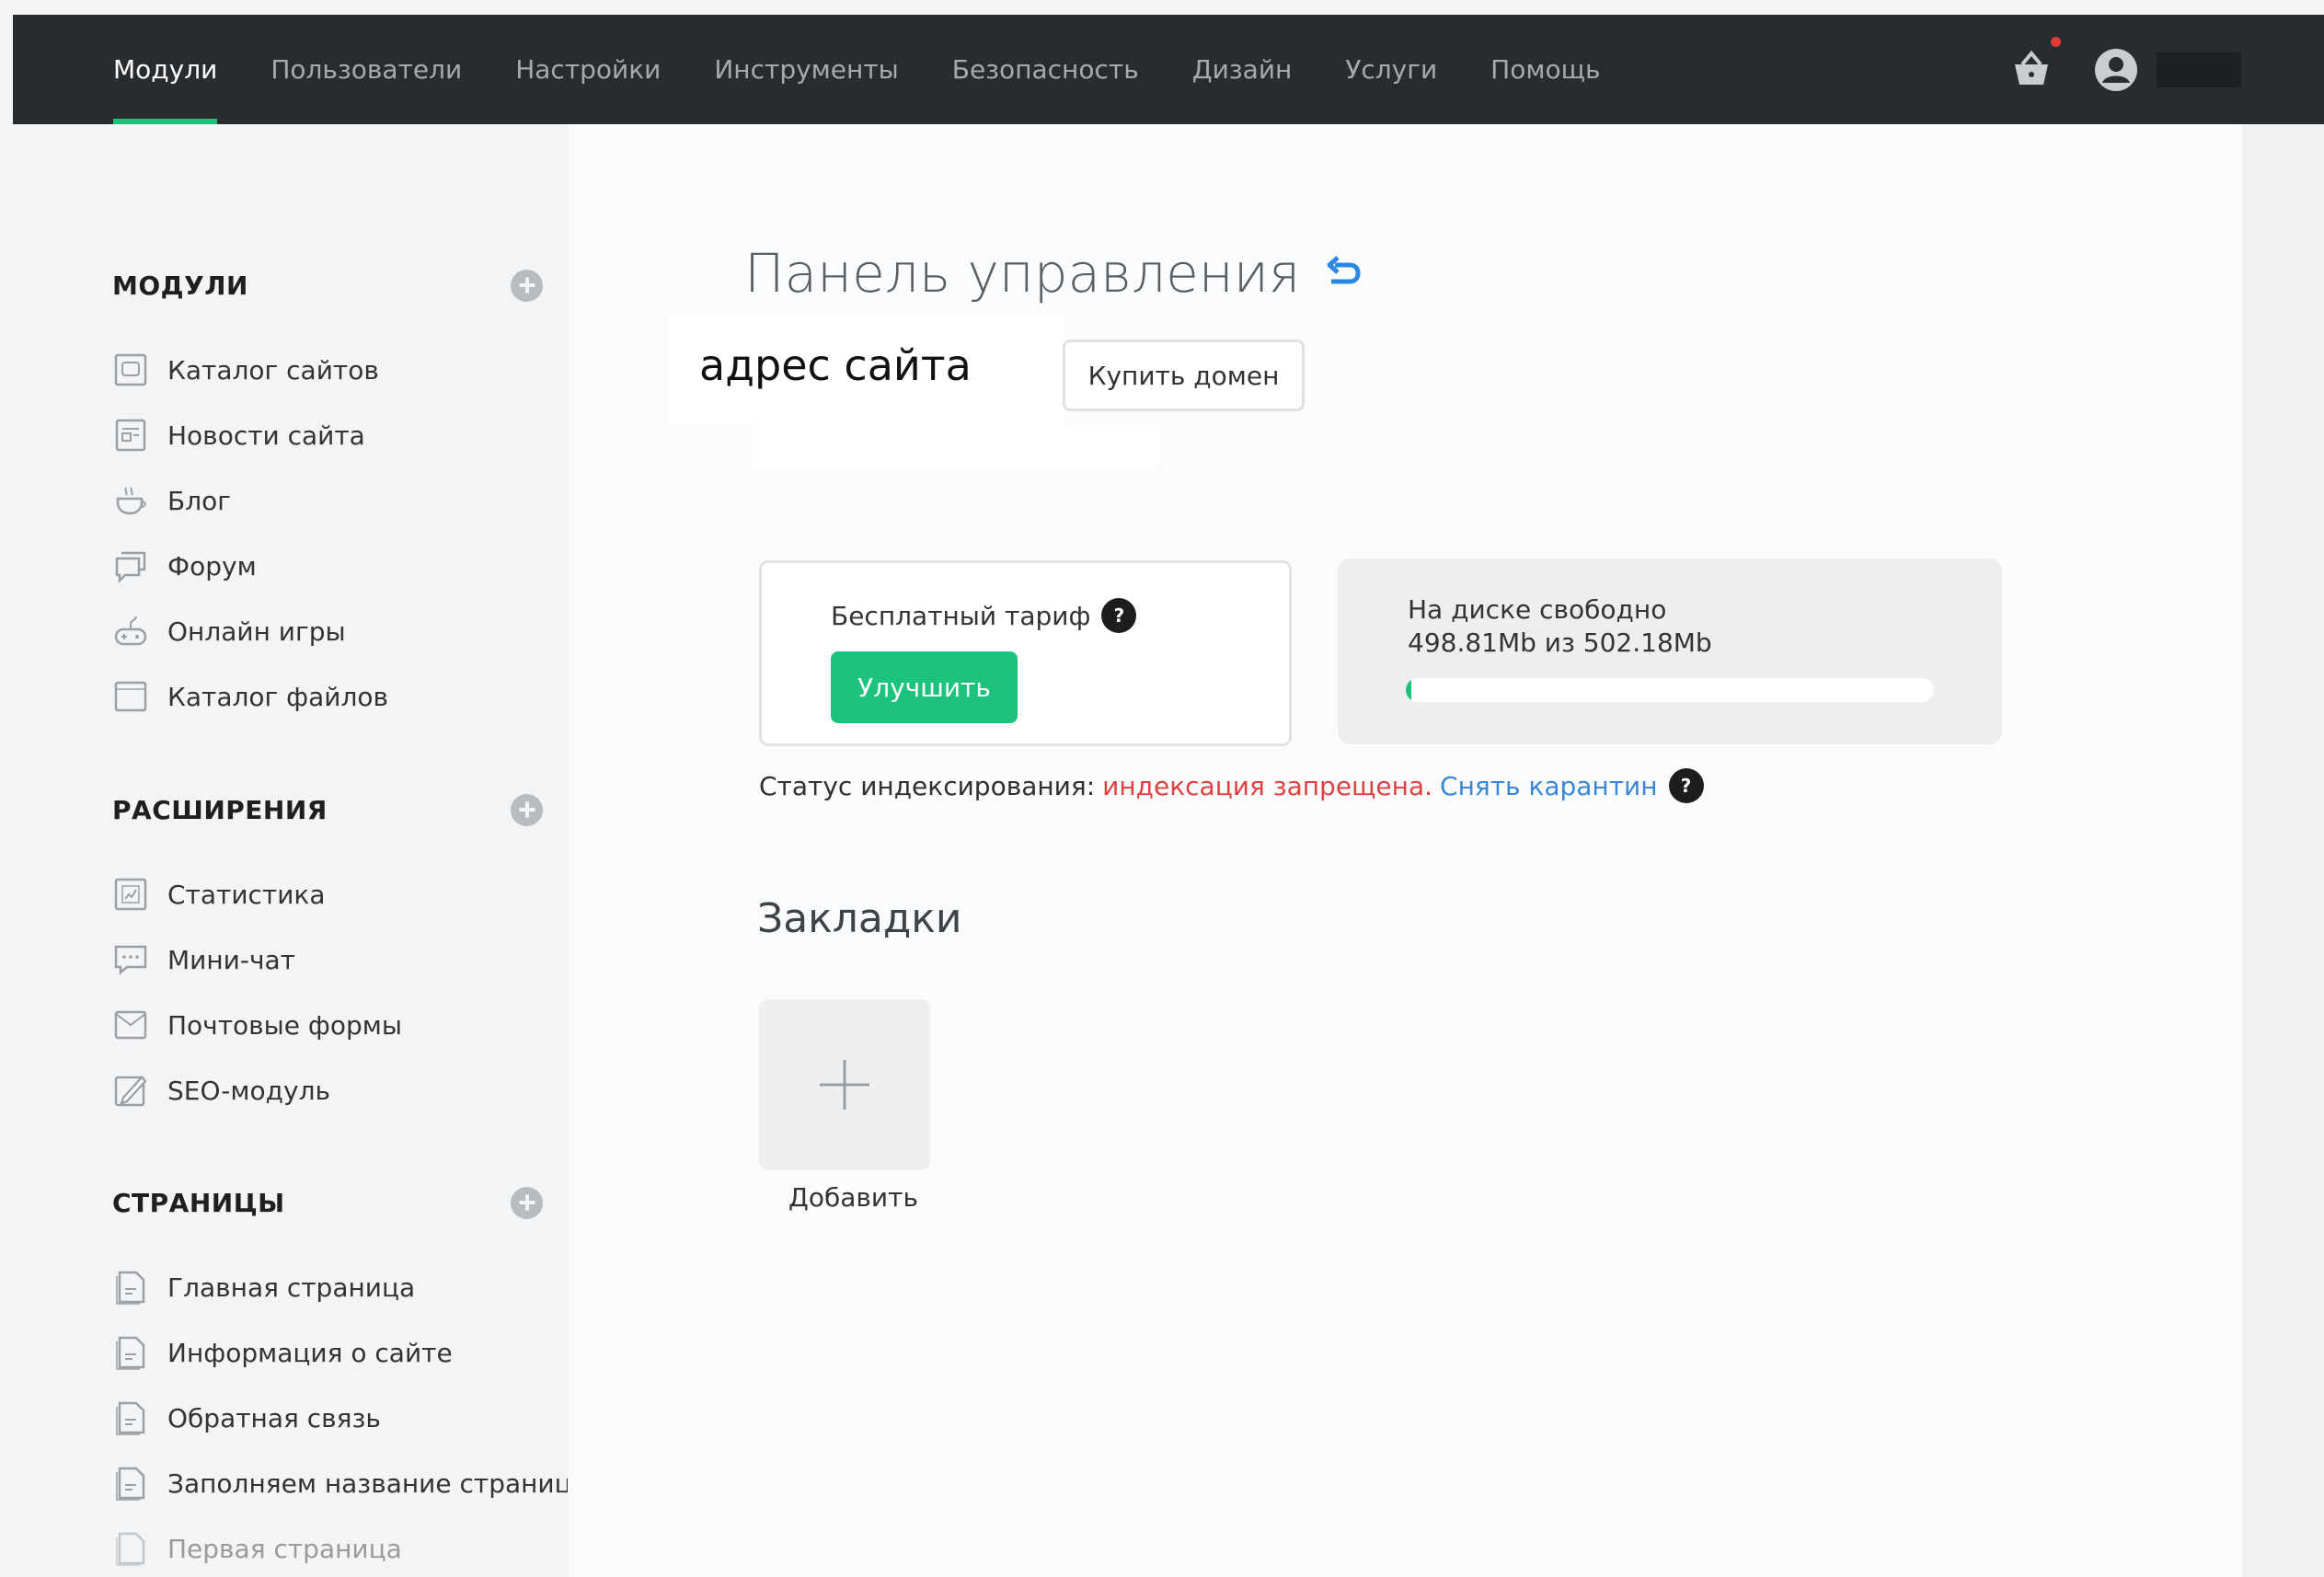  I want to click on sidebar-item-first-page: Первая страница, so click(333, 1548).